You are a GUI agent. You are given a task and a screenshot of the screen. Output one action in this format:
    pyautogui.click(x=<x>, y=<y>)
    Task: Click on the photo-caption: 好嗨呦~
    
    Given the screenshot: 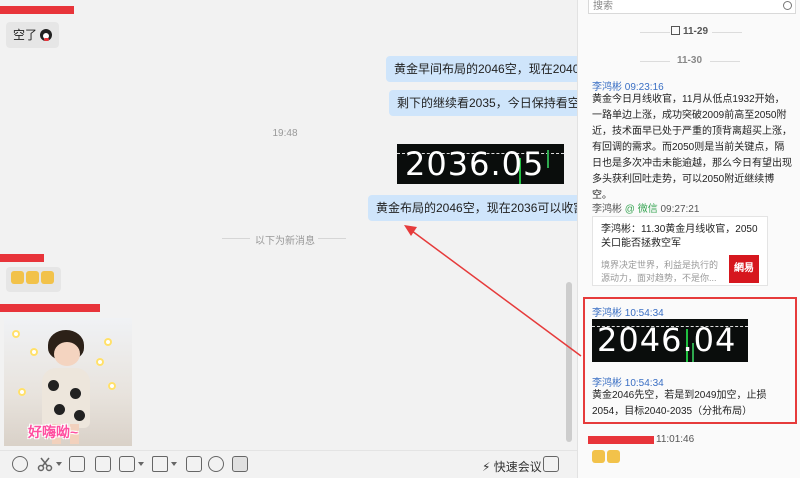 What is the action you would take?
    pyautogui.click(x=53, y=432)
    